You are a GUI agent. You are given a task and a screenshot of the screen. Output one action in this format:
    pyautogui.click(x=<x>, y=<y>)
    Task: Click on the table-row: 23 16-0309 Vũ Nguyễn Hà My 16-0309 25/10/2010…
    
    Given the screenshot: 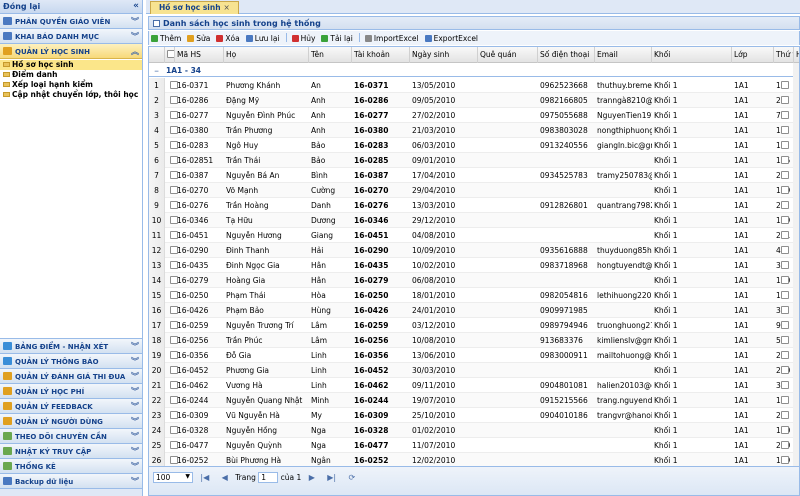 What is the action you would take?
    pyautogui.click(x=474, y=415)
    